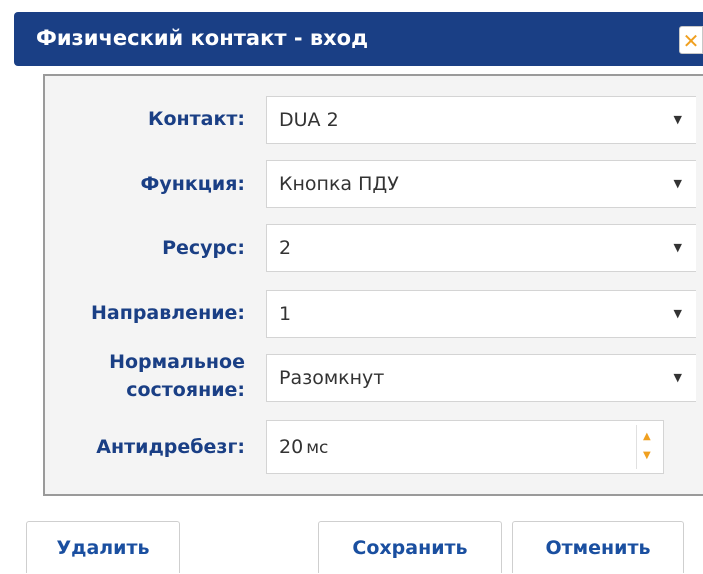  I want to click on dialog-title: Физический контакт - вход, so click(202, 38).